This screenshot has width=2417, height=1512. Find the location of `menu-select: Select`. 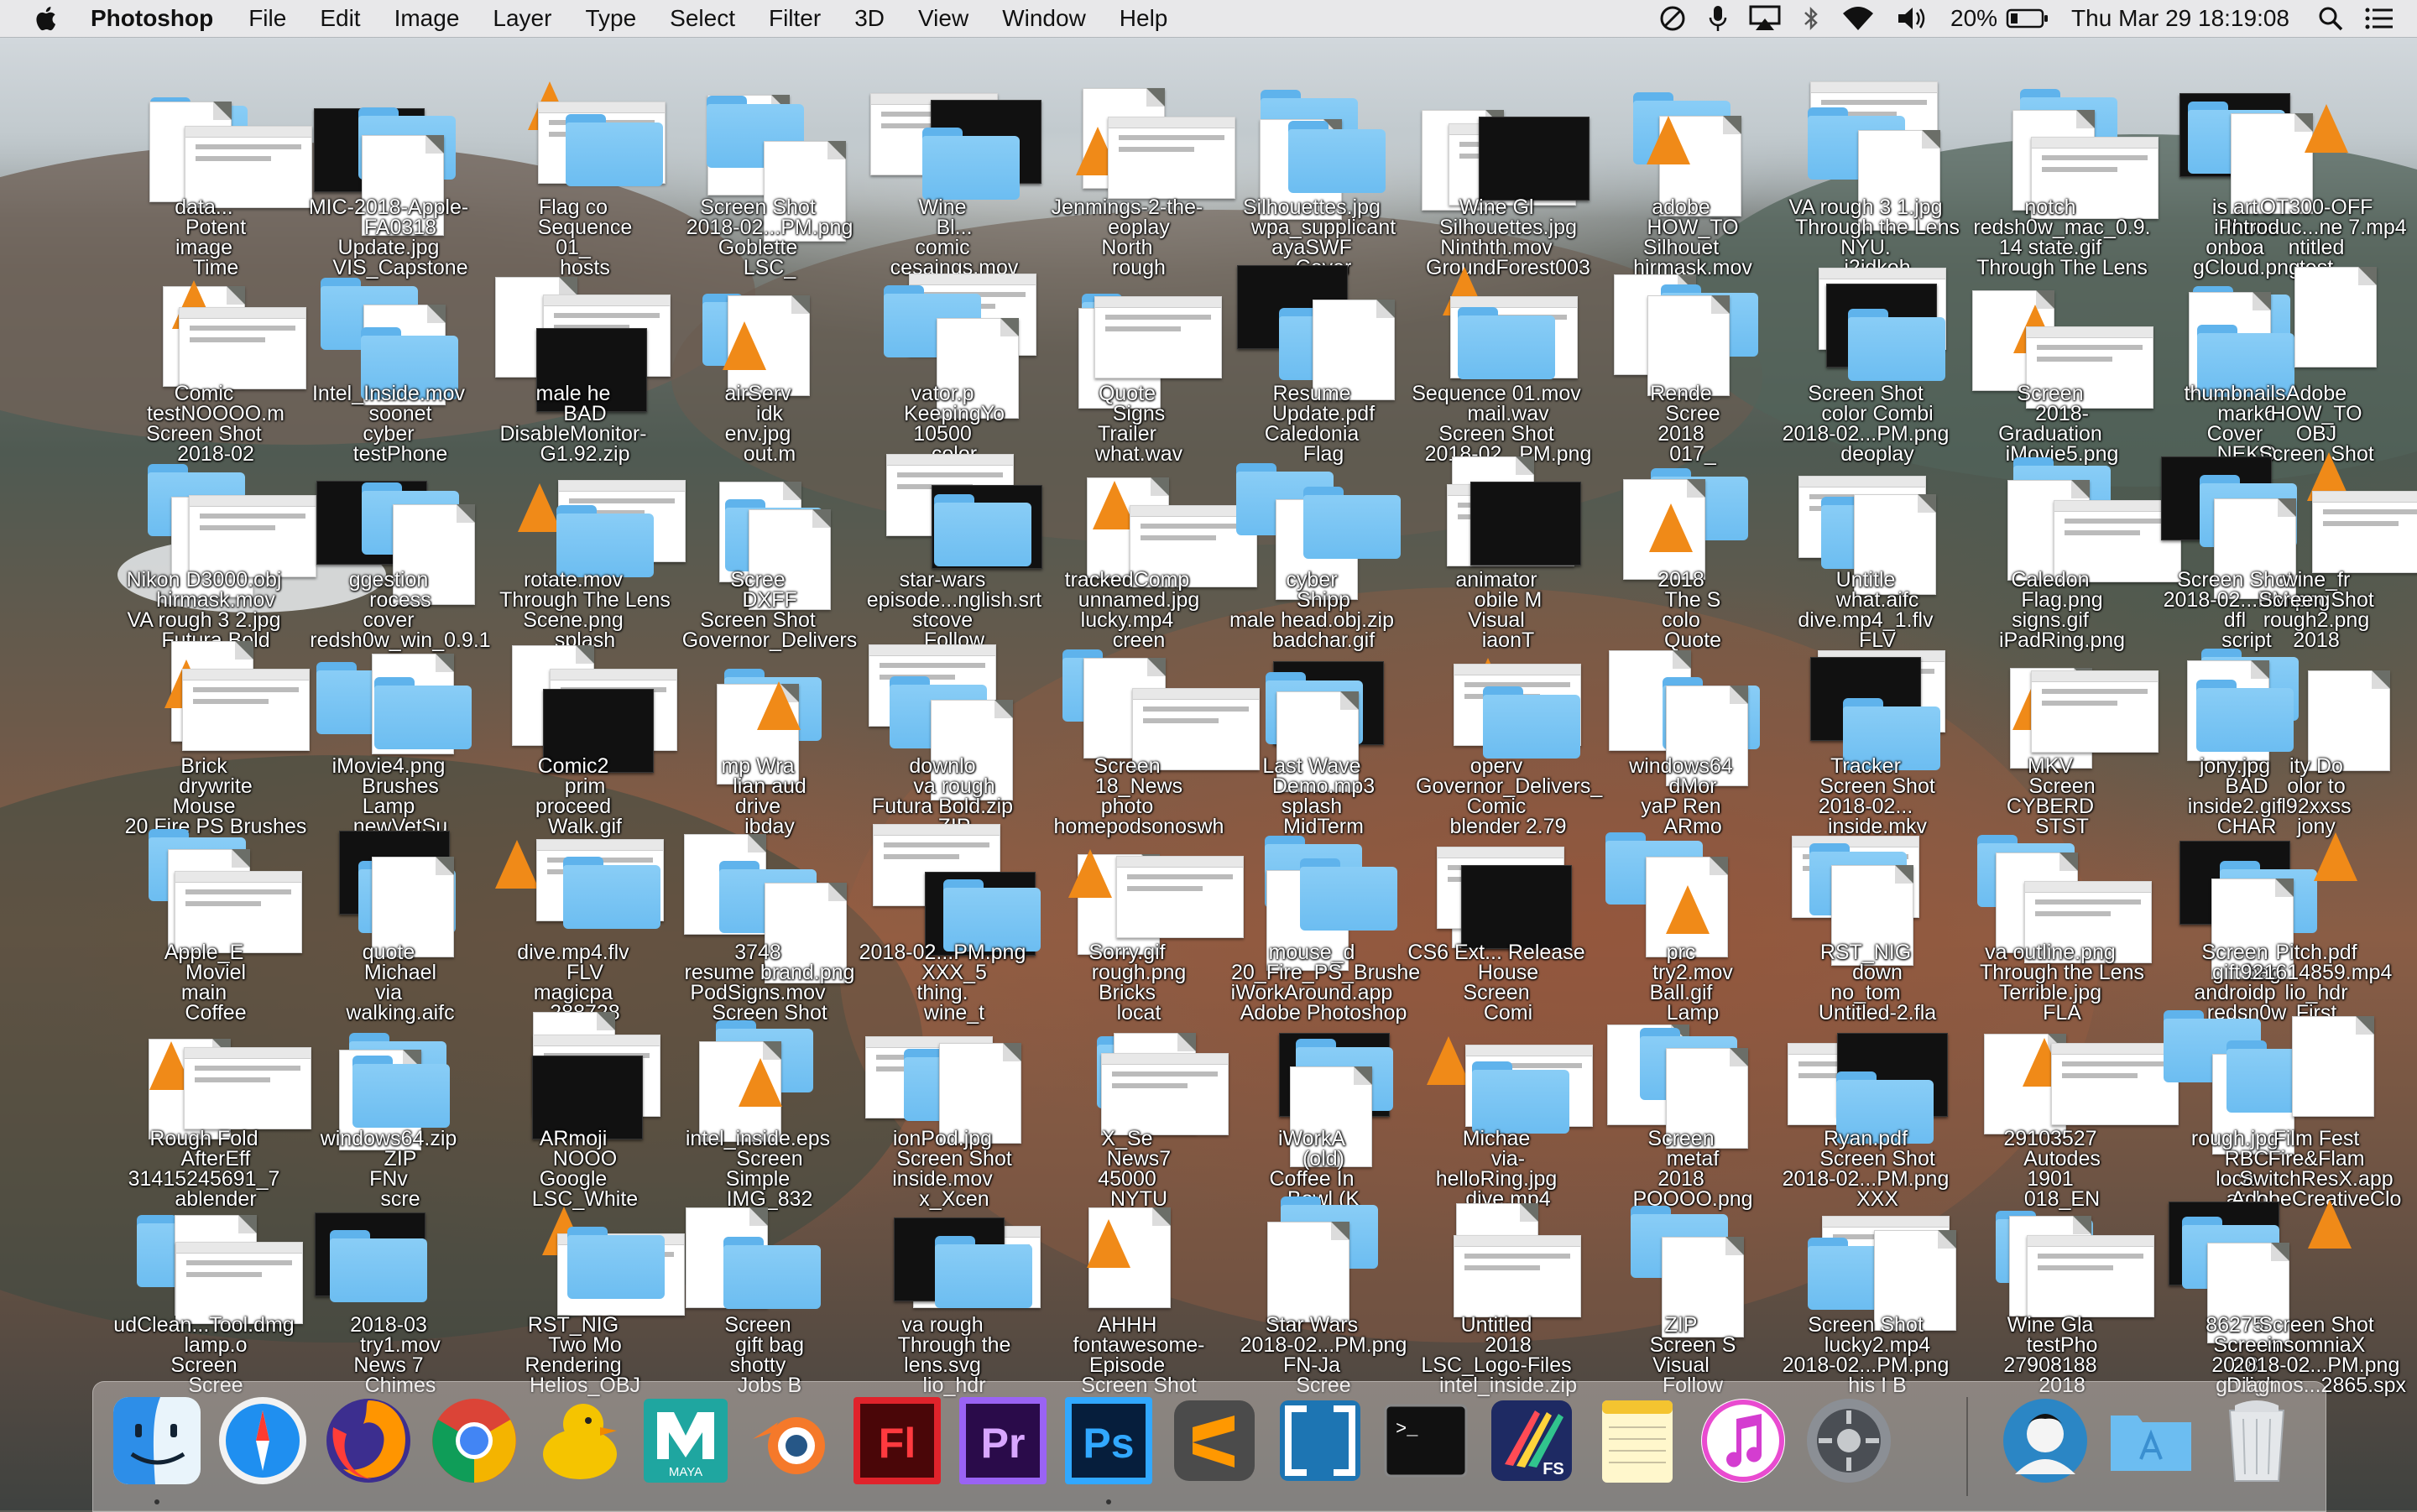

menu-select: Select is located at coordinates (702, 18).